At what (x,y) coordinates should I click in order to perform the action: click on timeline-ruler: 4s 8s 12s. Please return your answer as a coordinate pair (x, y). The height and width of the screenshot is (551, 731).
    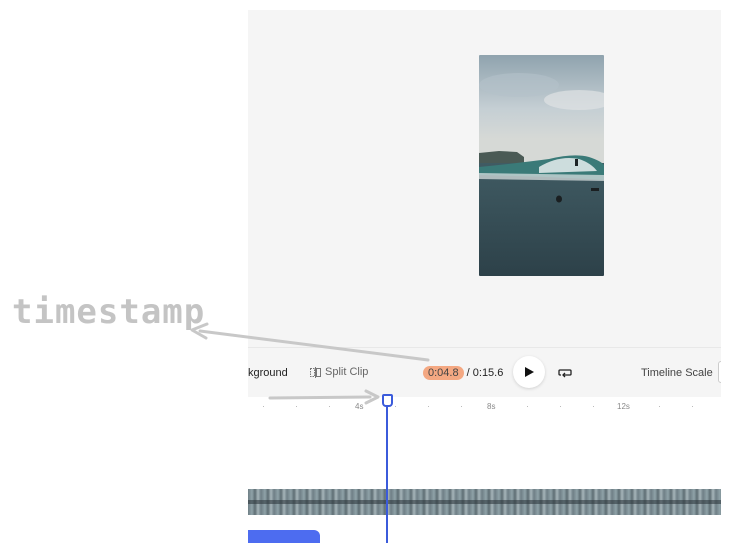
    Looking at the image, I should click on (484, 406).